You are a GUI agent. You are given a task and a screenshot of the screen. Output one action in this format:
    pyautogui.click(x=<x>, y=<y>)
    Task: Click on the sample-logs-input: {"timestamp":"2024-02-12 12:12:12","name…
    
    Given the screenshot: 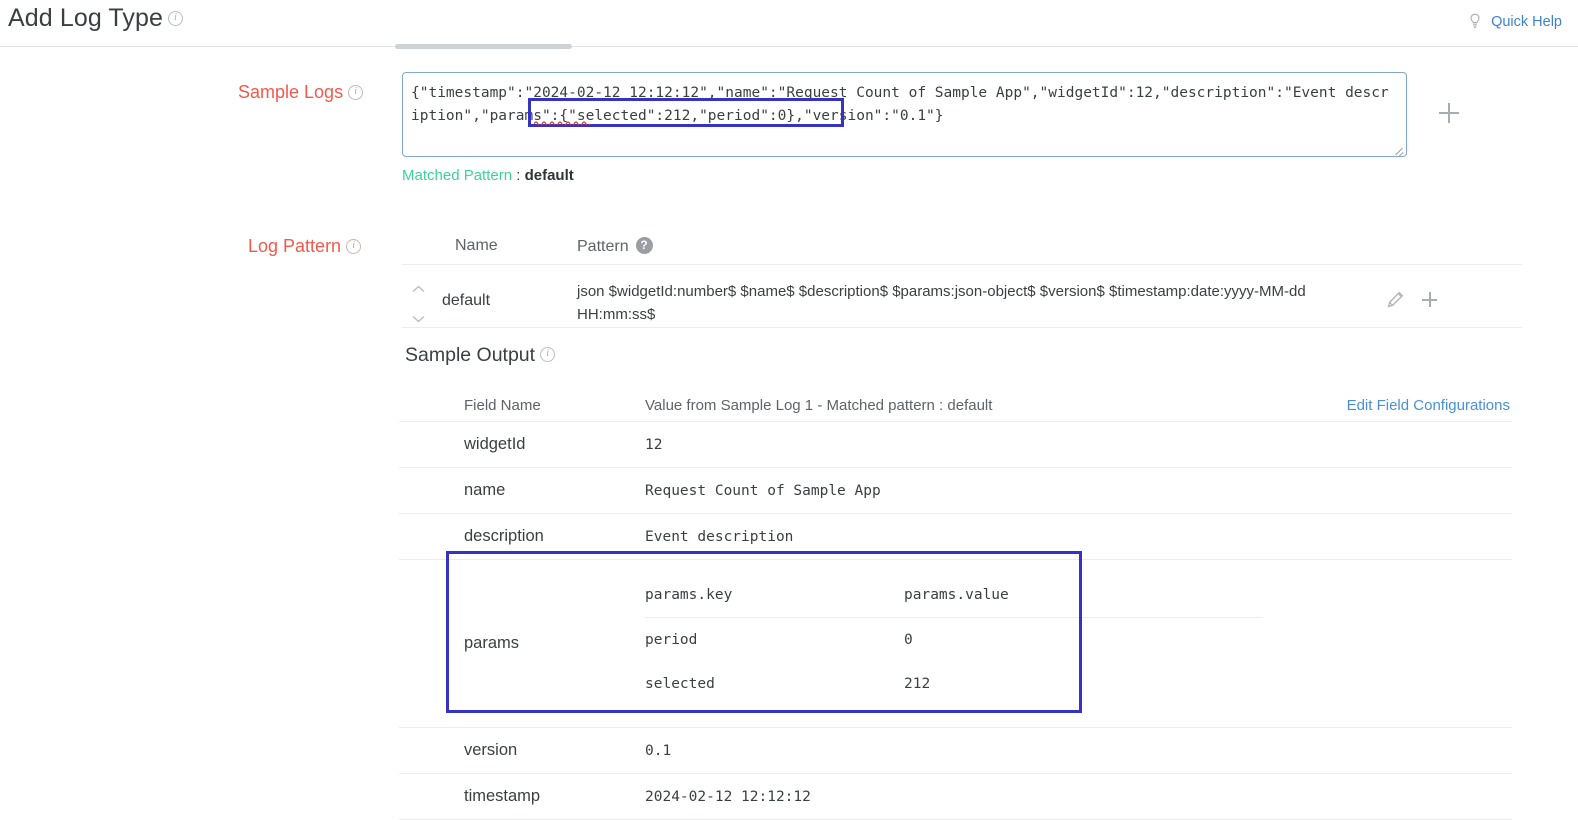 What is the action you would take?
    pyautogui.click(x=904, y=114)
    